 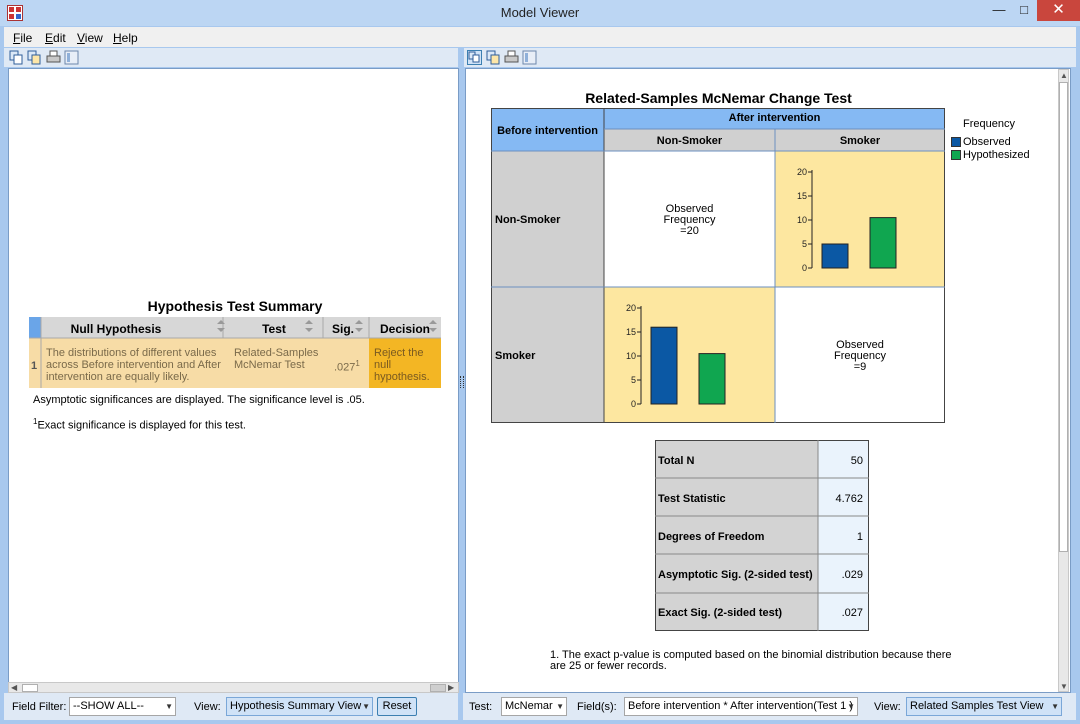 What do you see at coordinates (30, 688) in the screenshot?
I see `left-scroll-thumb` at bounding box center [30, 688].